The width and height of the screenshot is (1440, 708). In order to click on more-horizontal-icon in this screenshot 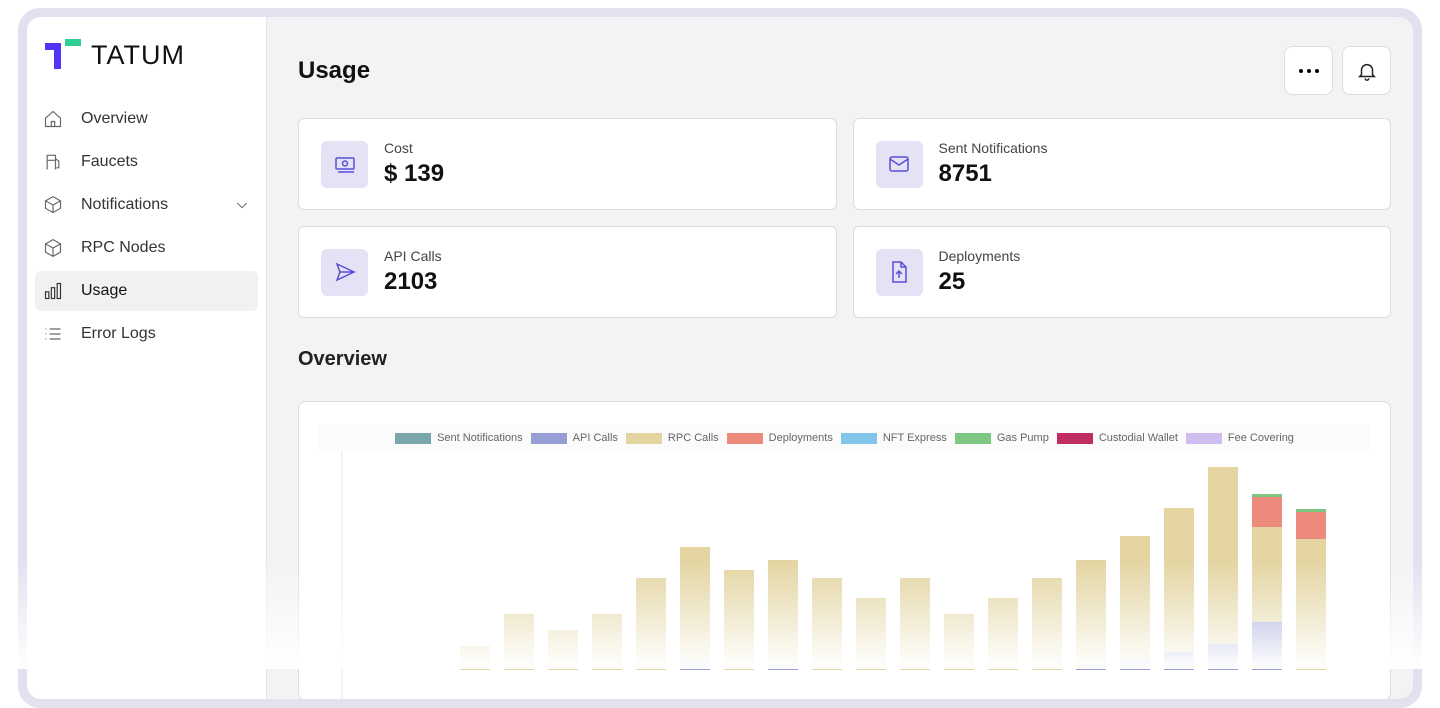, I will do `click(1308, 70)`.